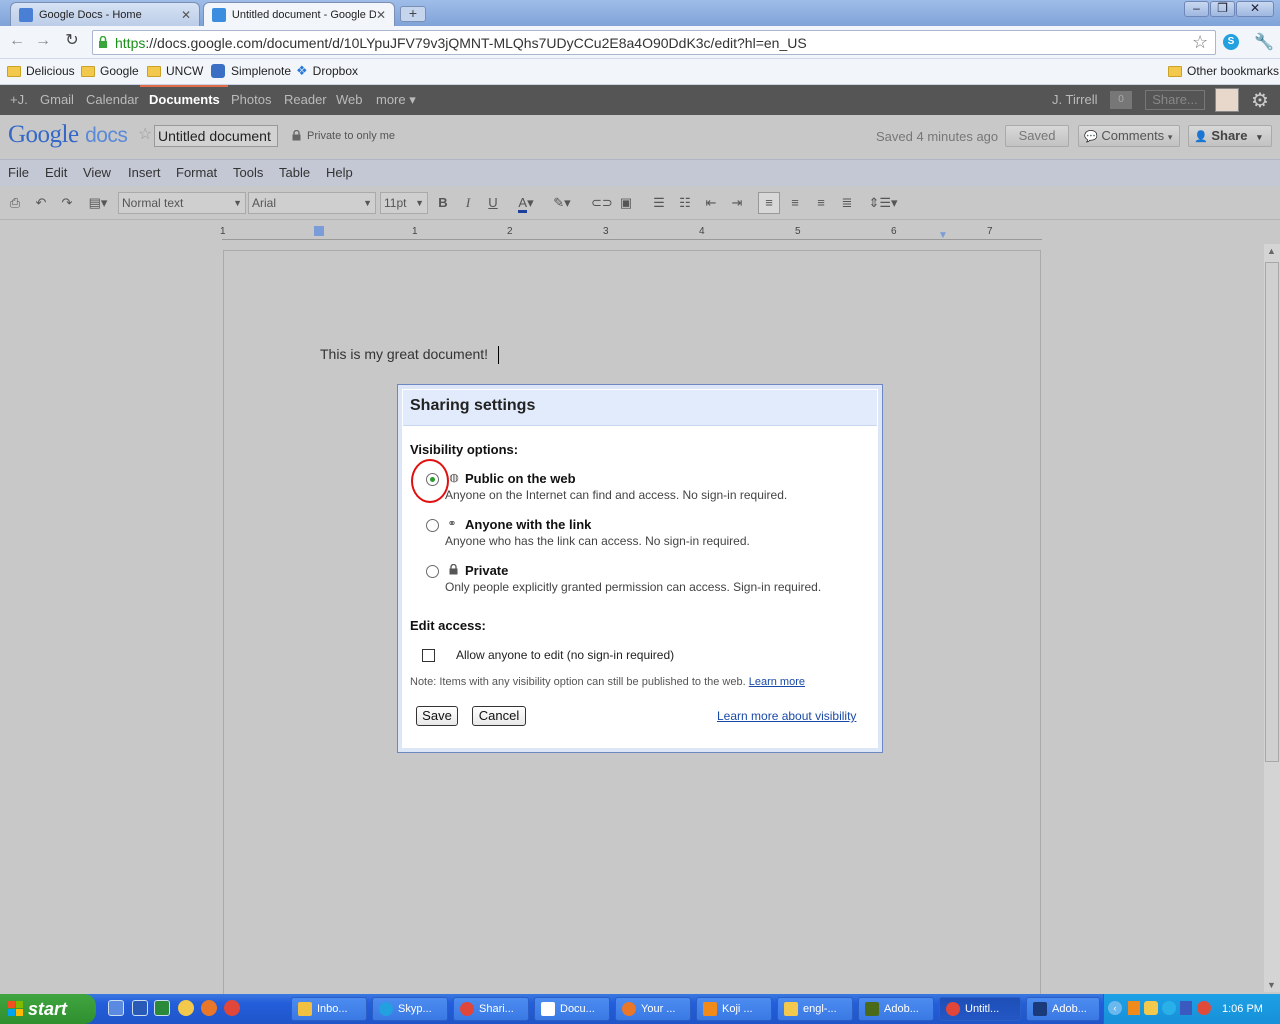 This screenshot has height=1024, width=1280. What do you see at coordinates (1129, 136) in the screenshot?
I see `comments-button: 💬 Comments ▾` at bounding box center [1129, 136].